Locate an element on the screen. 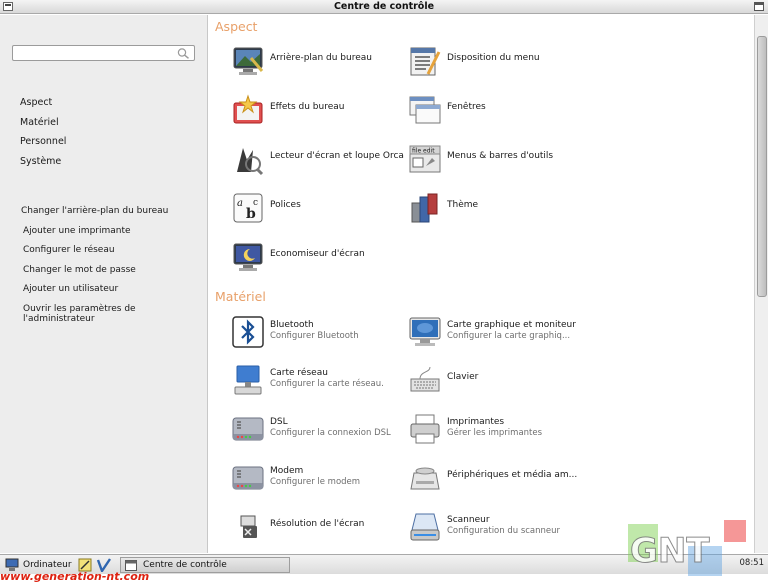 The image size is (768, 584). bluetooth-icon is located at coordinates (248, 332).